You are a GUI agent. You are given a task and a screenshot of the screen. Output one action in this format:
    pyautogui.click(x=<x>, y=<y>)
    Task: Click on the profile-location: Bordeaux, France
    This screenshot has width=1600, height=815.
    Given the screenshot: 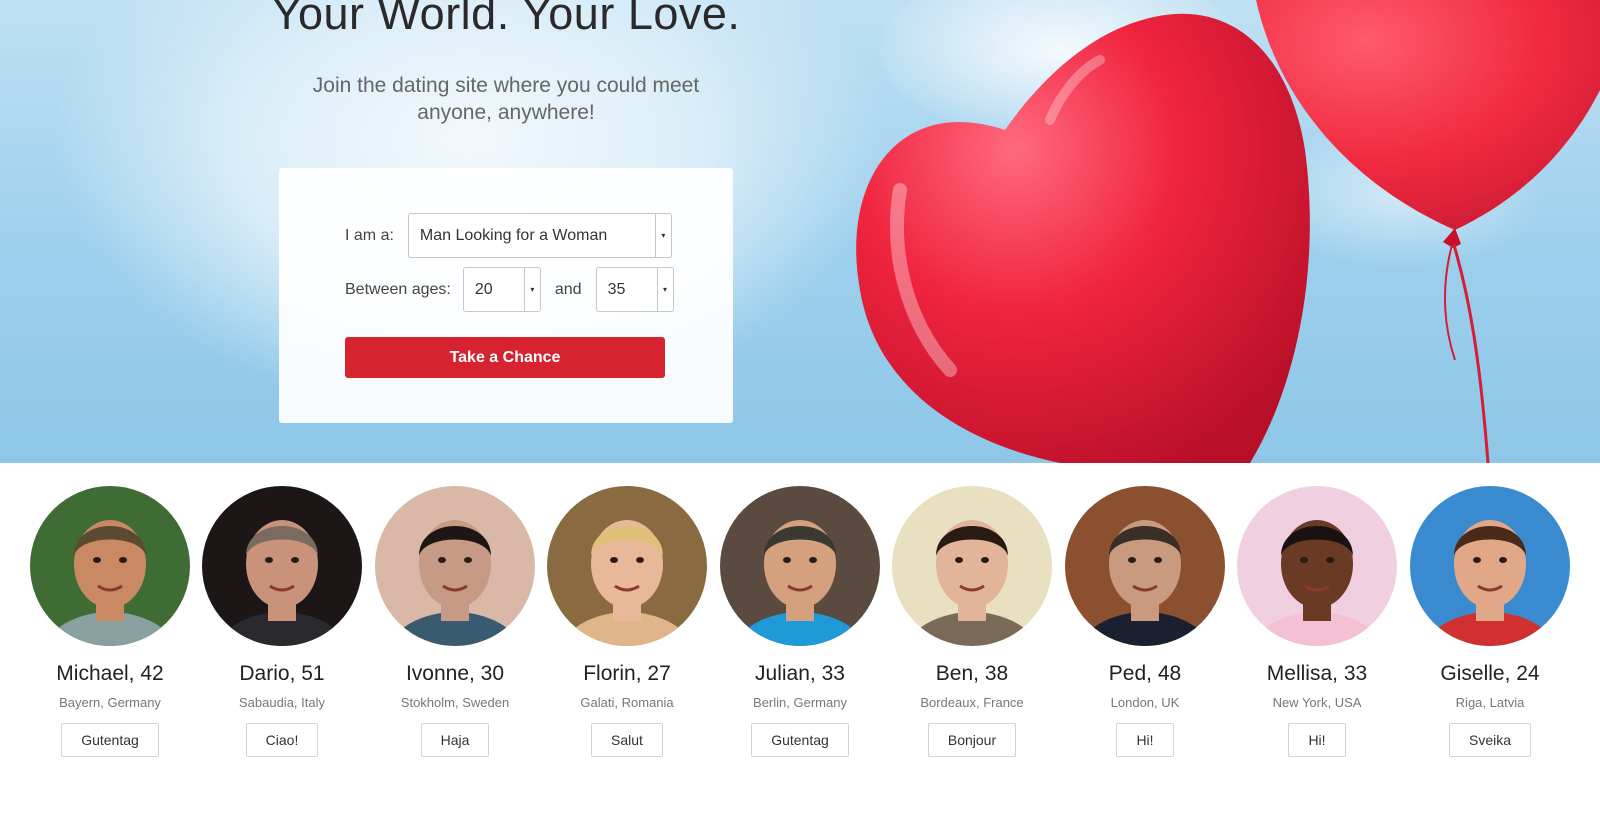 What is the action you would take?
    pyautogui.click(x=972, y=702)
    